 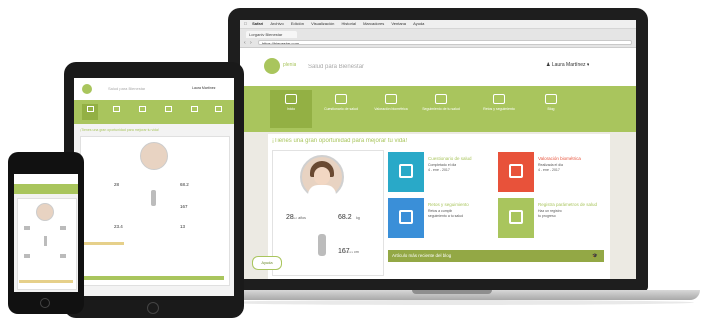 What do you see at coordinates (356, 252) in the screenshot?
I see `height-unit: cm` at bounding box center [356, 252].